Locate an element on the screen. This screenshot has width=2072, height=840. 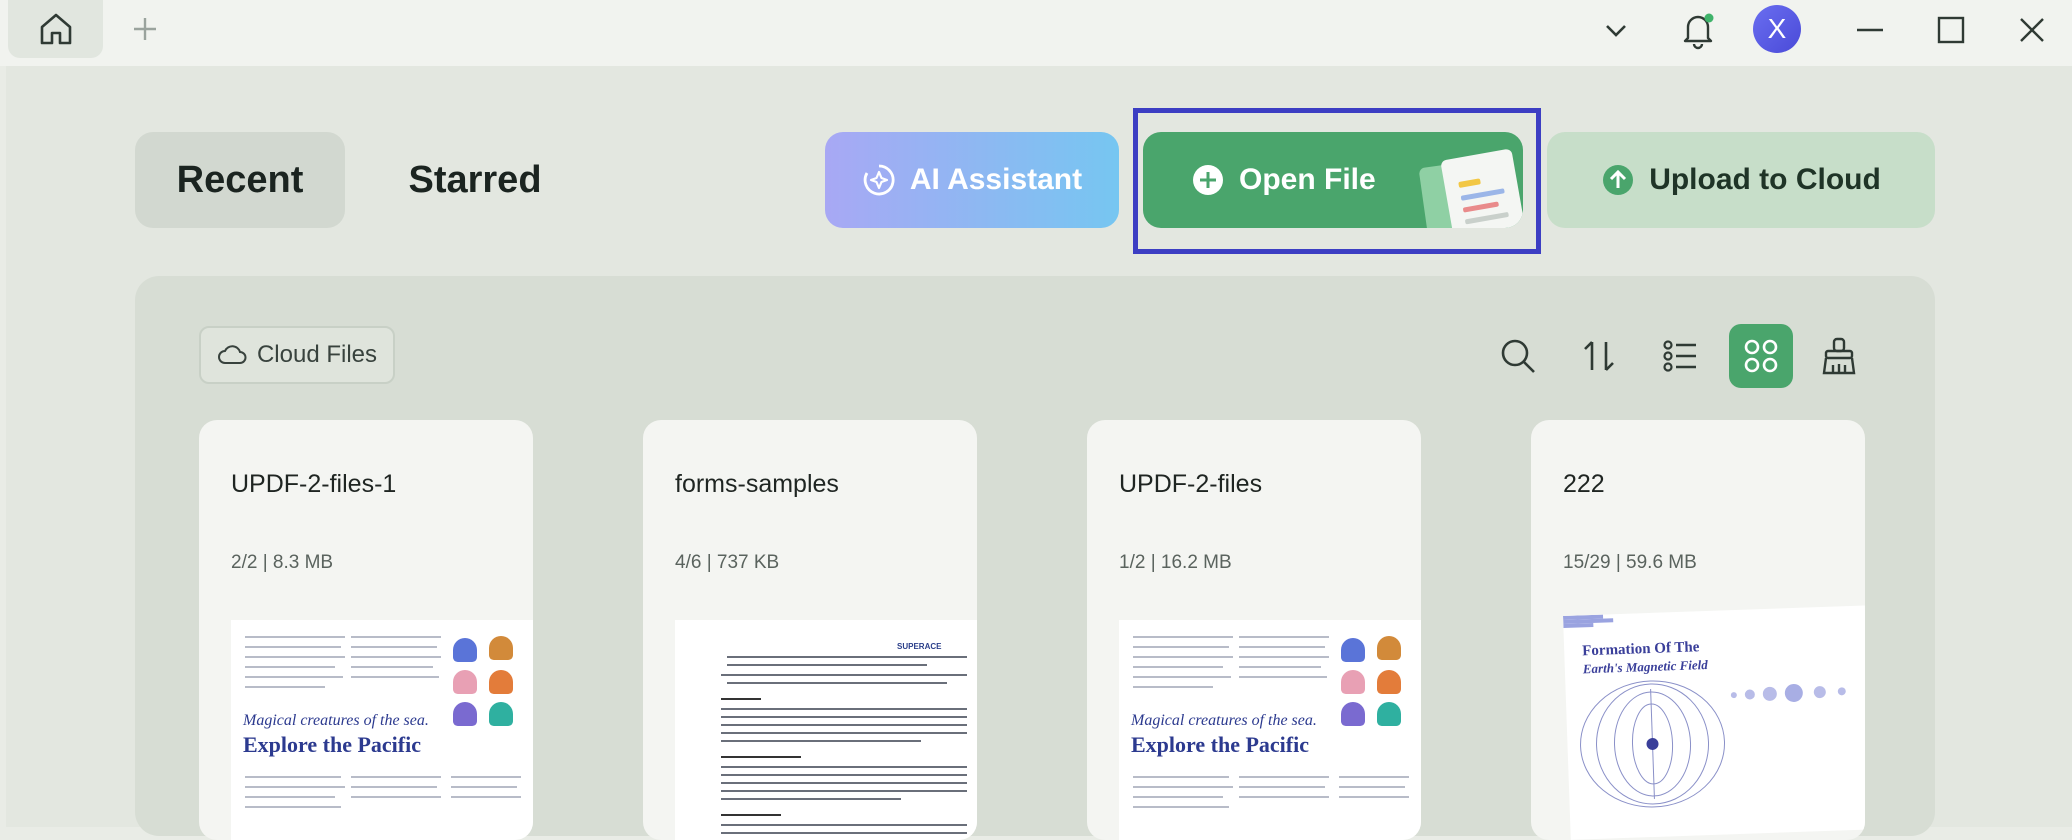
grid-view-button is located at coordinates (1761, 356).